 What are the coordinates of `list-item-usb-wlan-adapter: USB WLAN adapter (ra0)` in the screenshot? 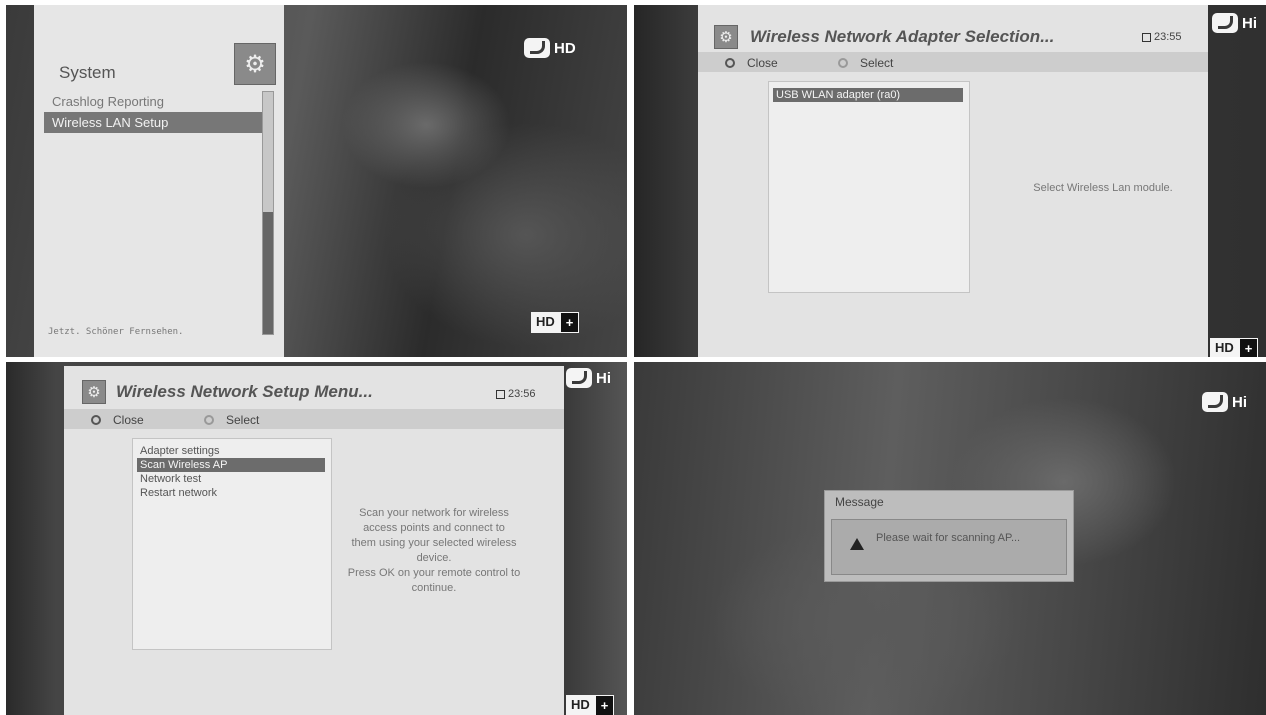 It's located at (868, 95).